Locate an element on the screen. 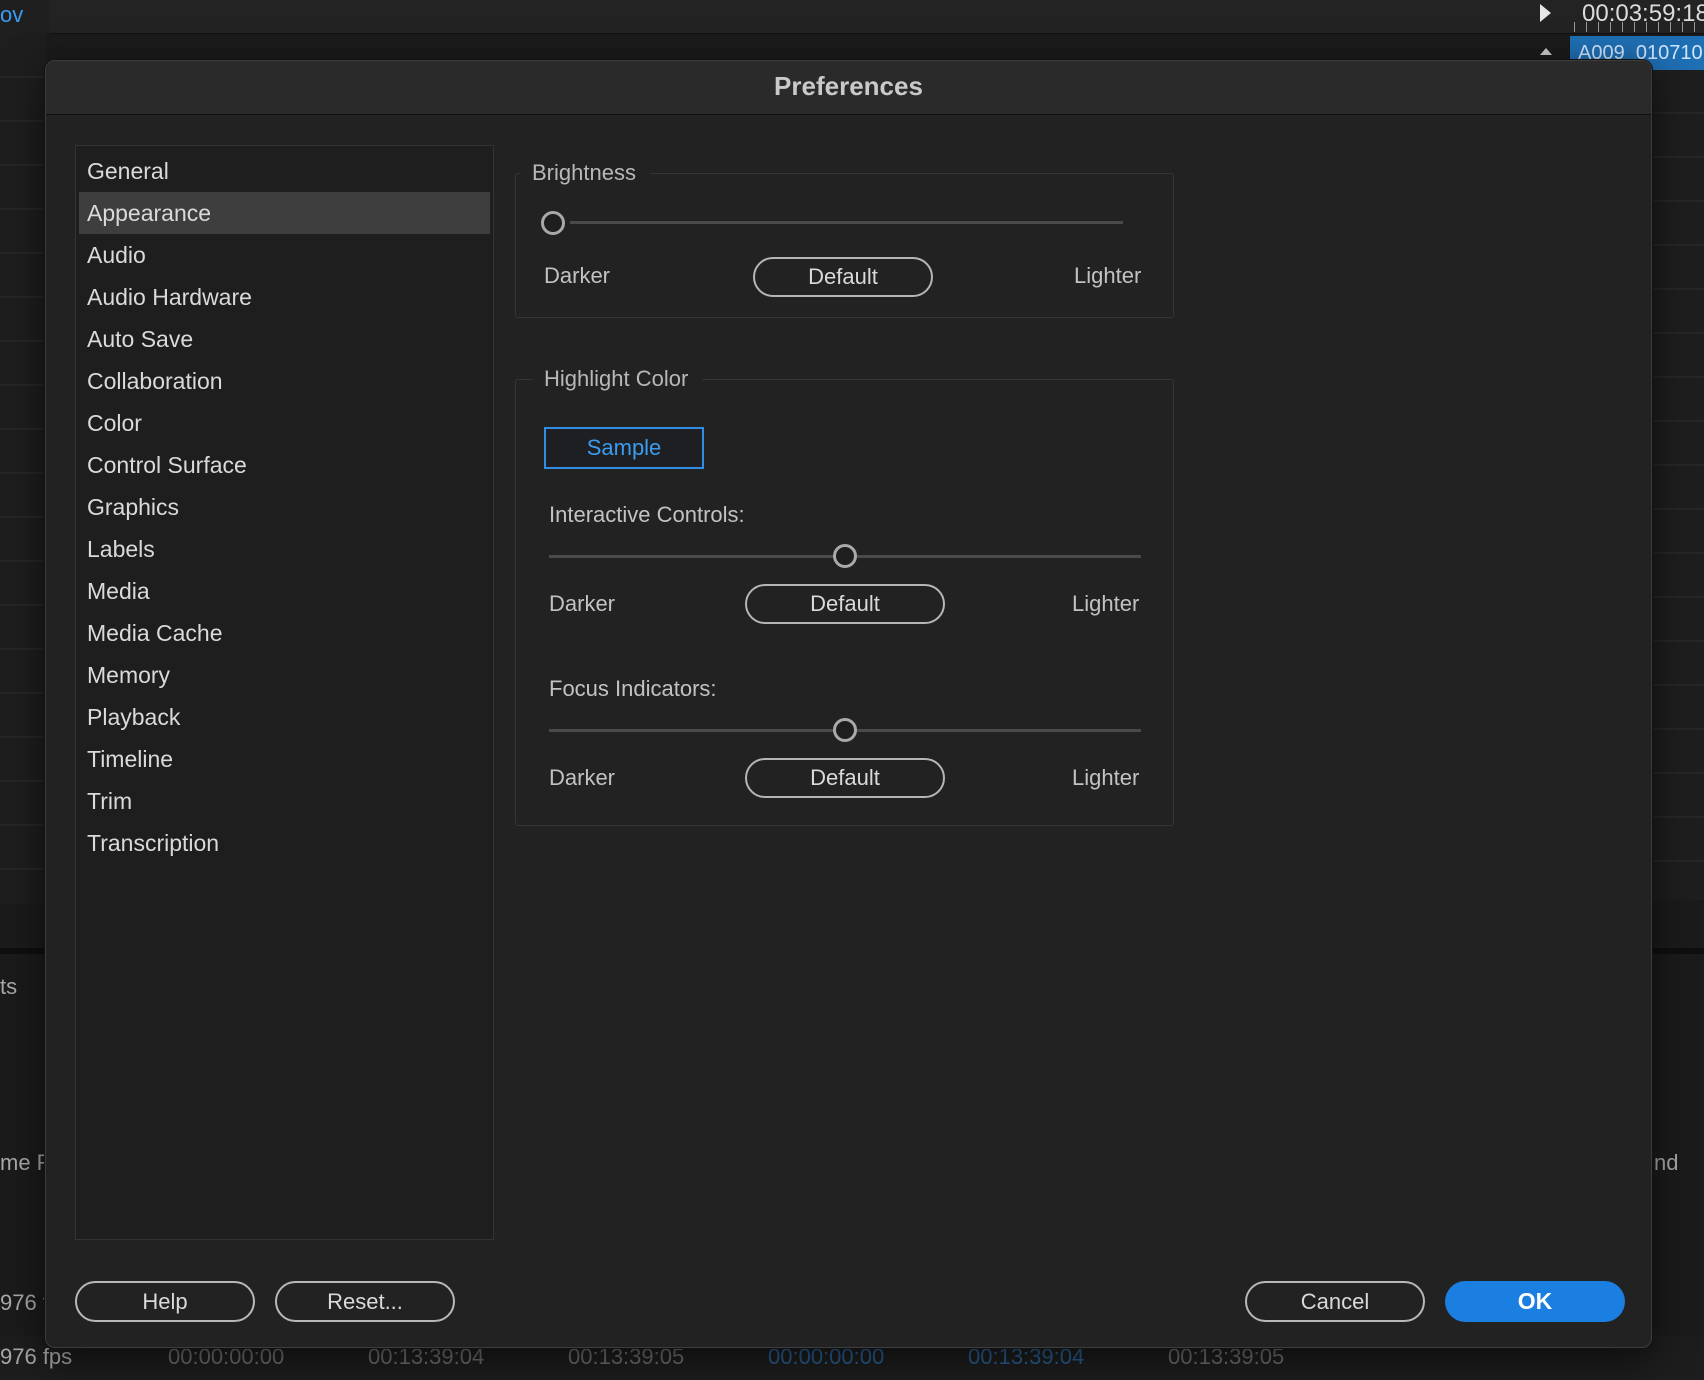  right-panel-rows is located at coordinates (1678, 485).